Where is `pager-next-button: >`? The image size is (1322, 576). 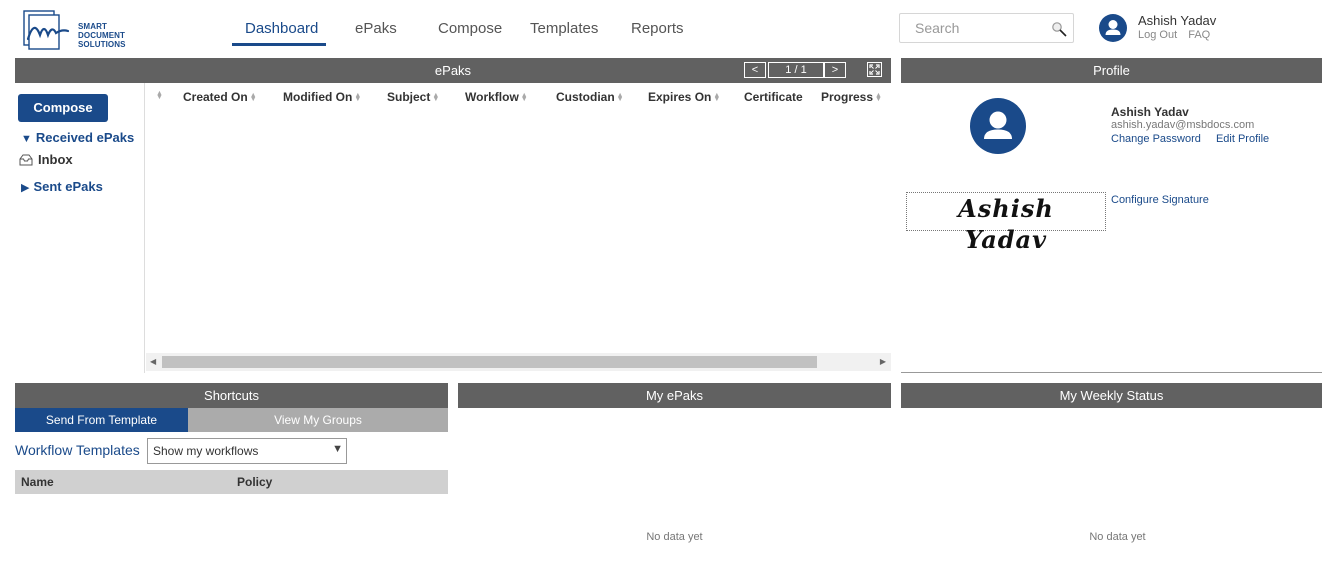
pager-next-button: > is located at coordinates (835, 70).